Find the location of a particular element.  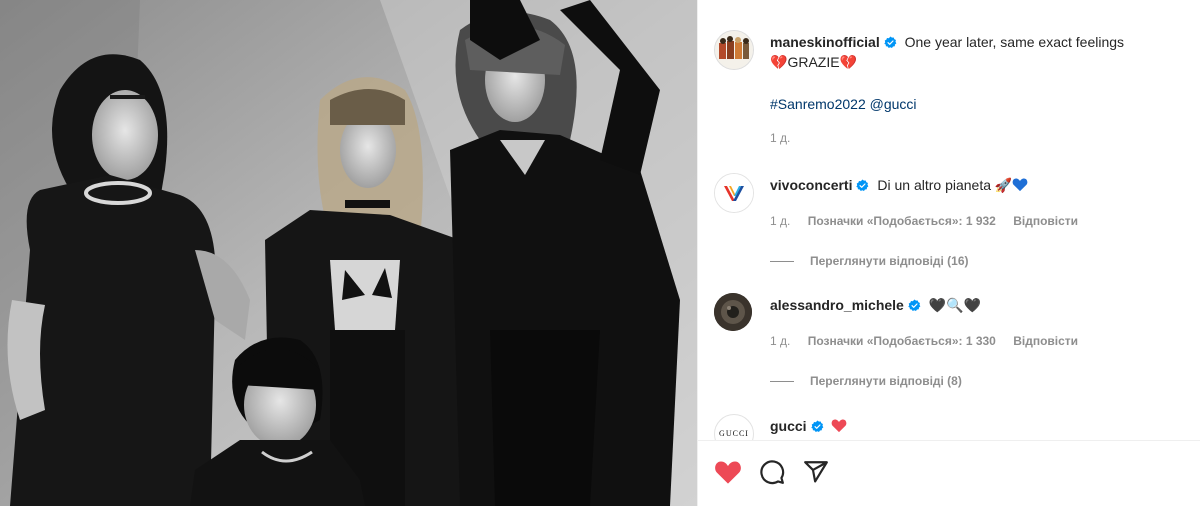

like-button is located at coordinates (728, 472).